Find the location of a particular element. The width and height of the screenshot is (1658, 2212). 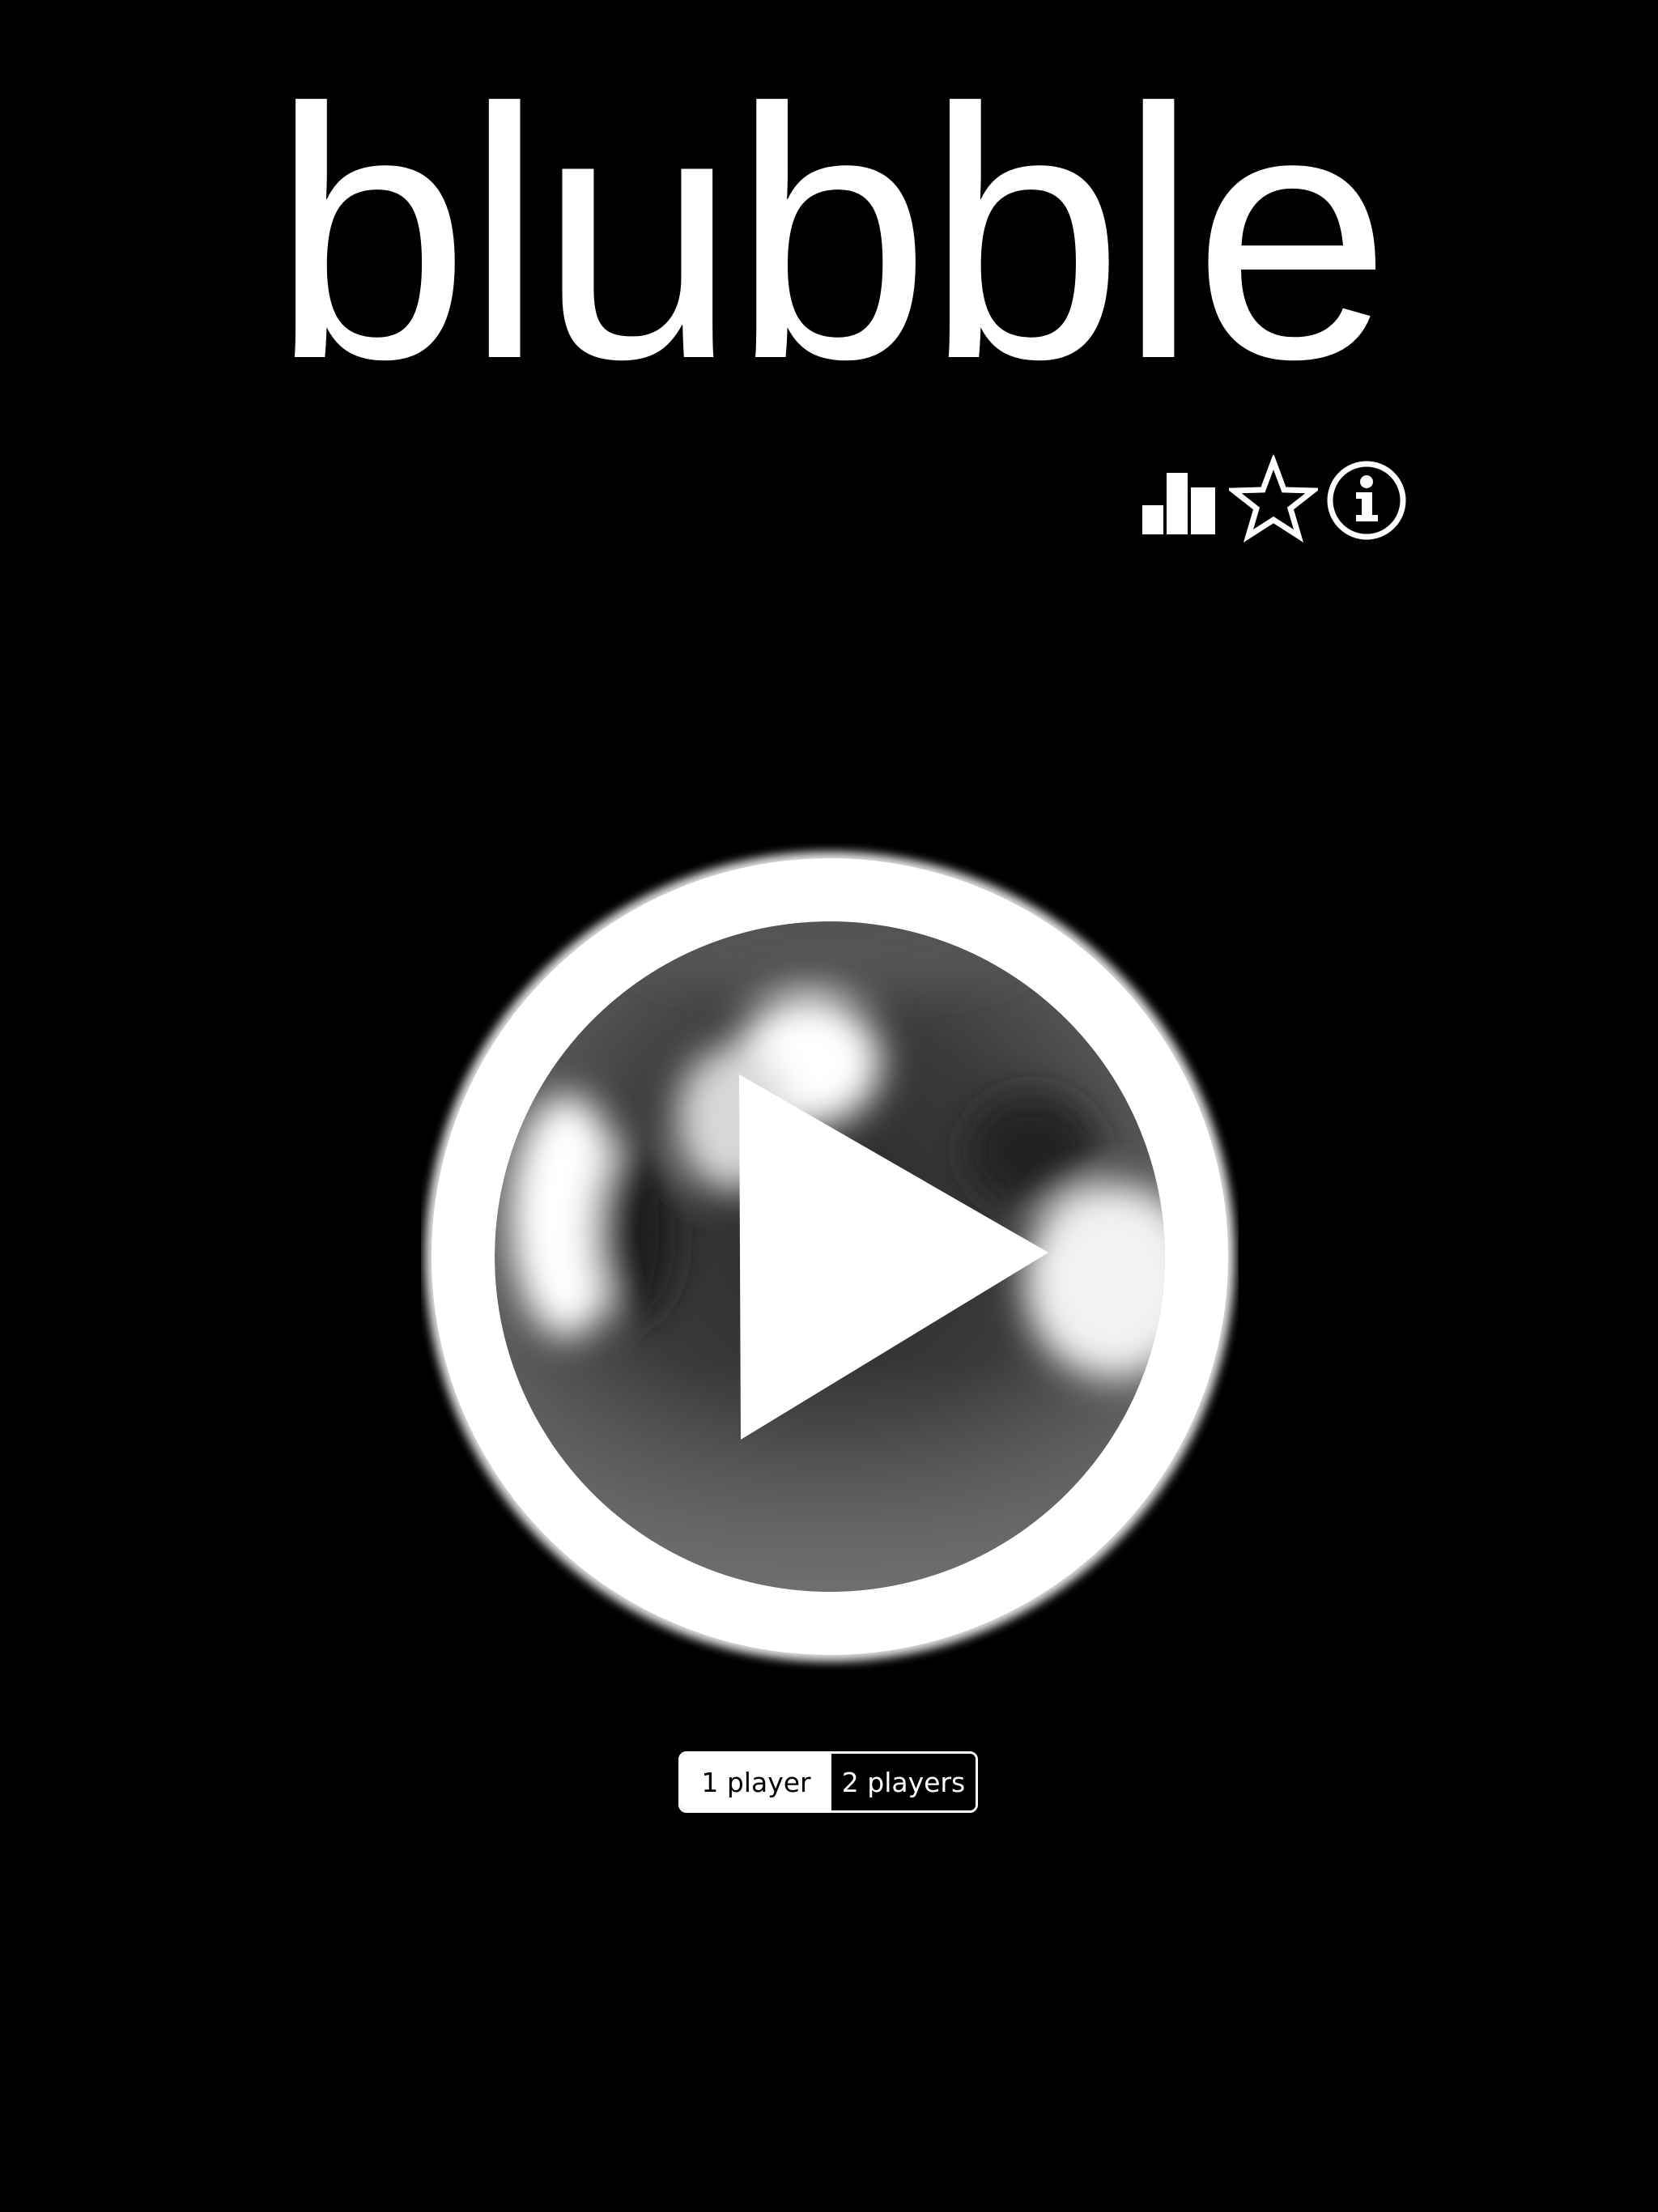

leaderboard-icon is located at coordinates (1178, 504).